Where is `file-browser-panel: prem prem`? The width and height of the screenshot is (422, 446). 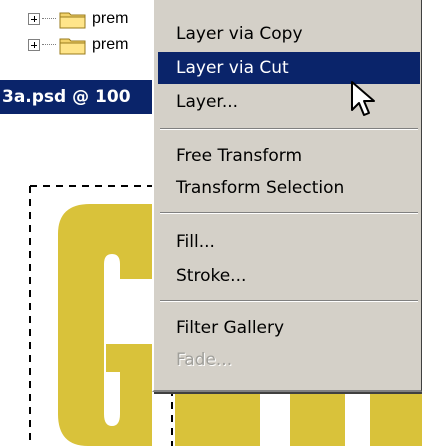 file-browser-panel: prem prem is located at coordinates (80, 39).